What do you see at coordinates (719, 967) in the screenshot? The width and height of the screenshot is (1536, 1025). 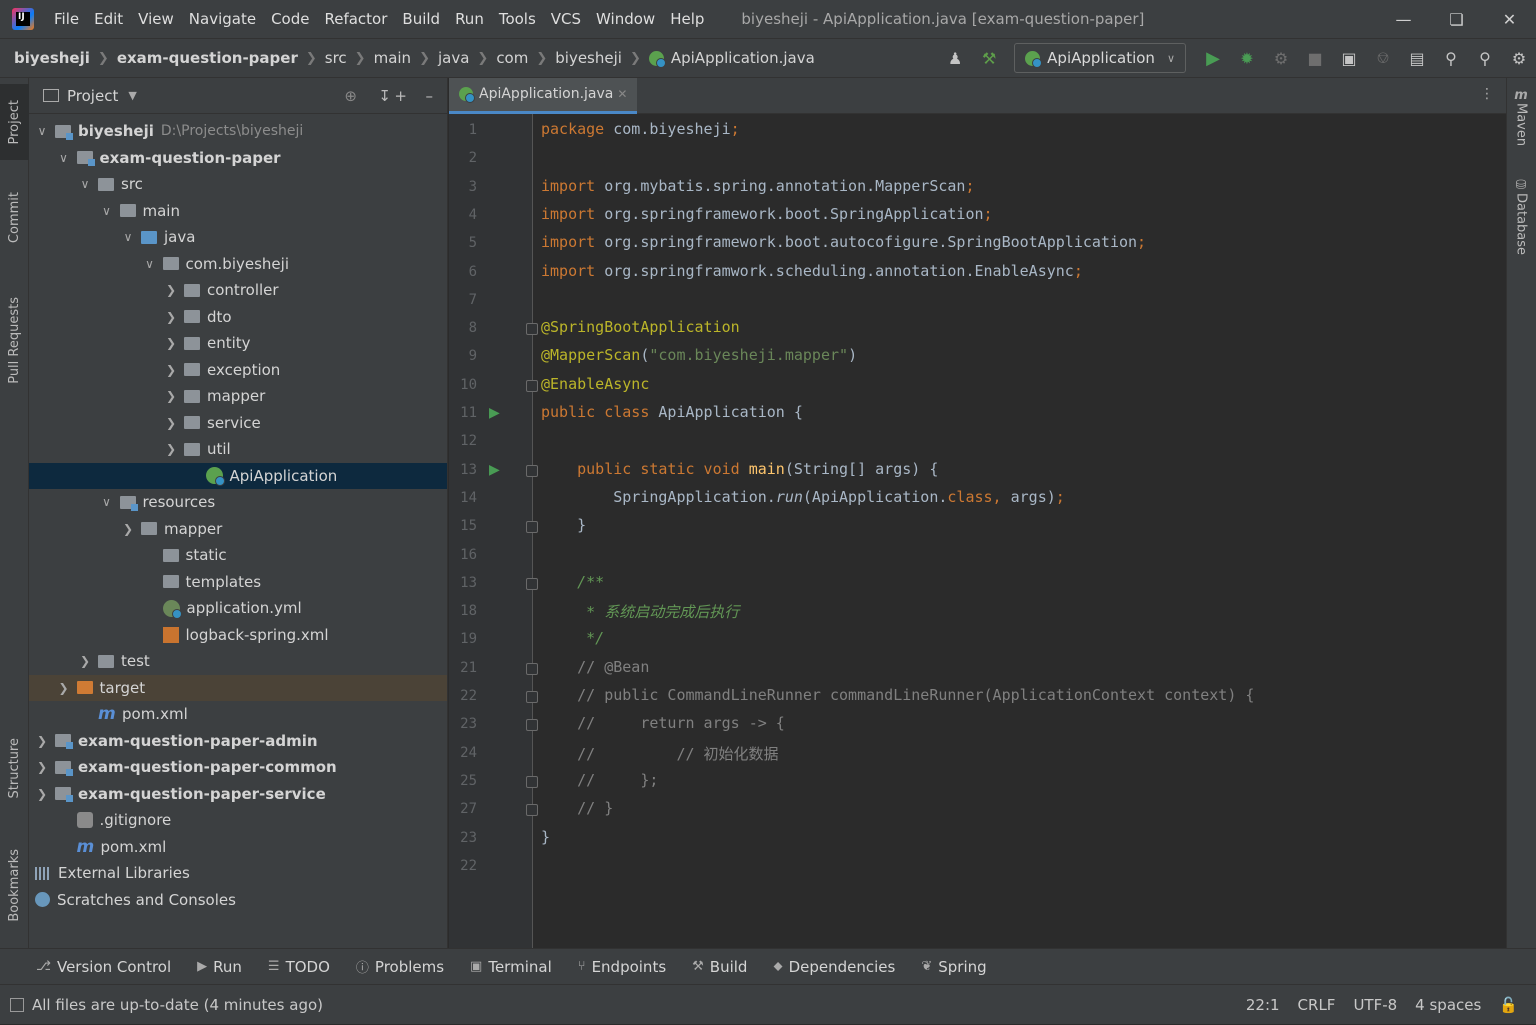 I see `bottom-tab-build: ⚒ Build` at bounding box center [719, 967].